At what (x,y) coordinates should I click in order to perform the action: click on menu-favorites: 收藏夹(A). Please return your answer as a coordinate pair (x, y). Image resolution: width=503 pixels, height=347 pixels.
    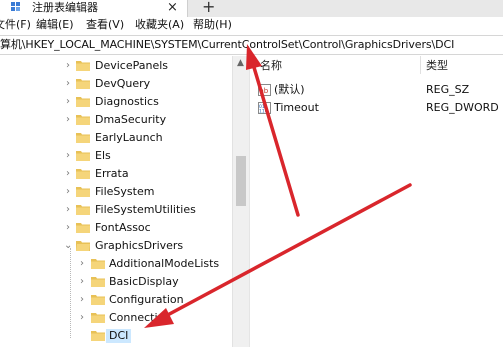
    Looking at the image, I should click on (159, 25).